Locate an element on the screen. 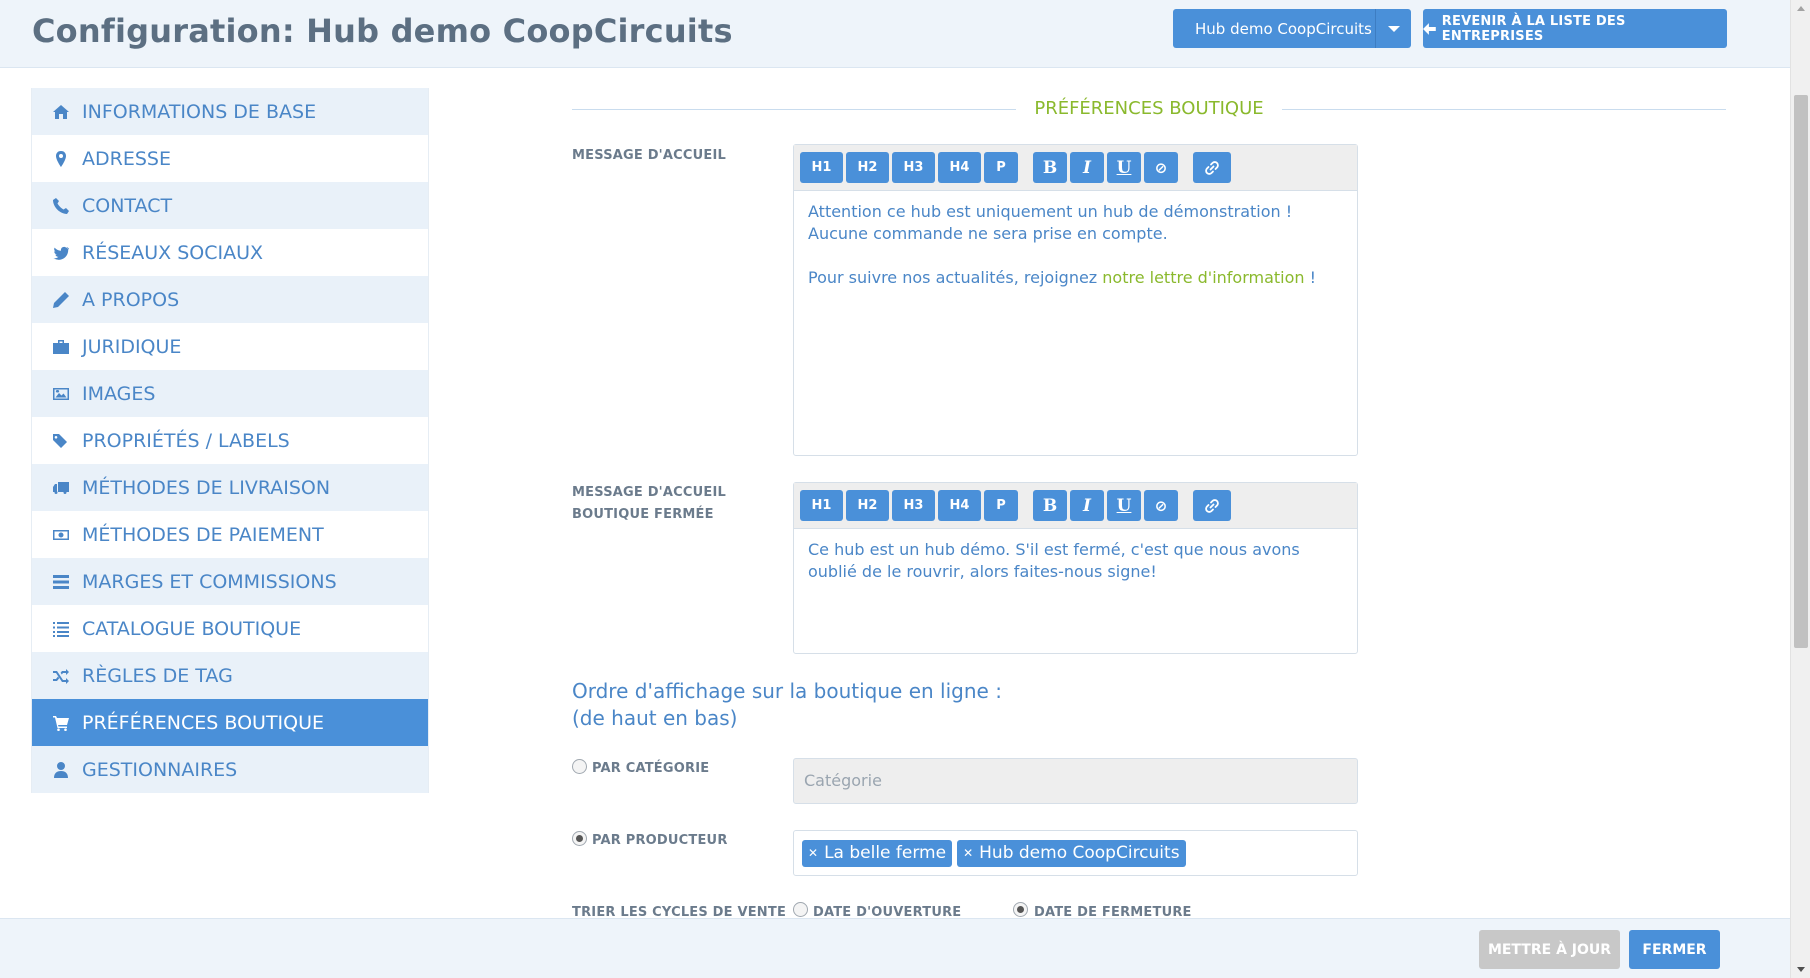 The height and width of the screenshot is (978, 1810). sidebar-item-livraison: MÉTHODES DE LIVRAISON is located at coordinates (230, 487).